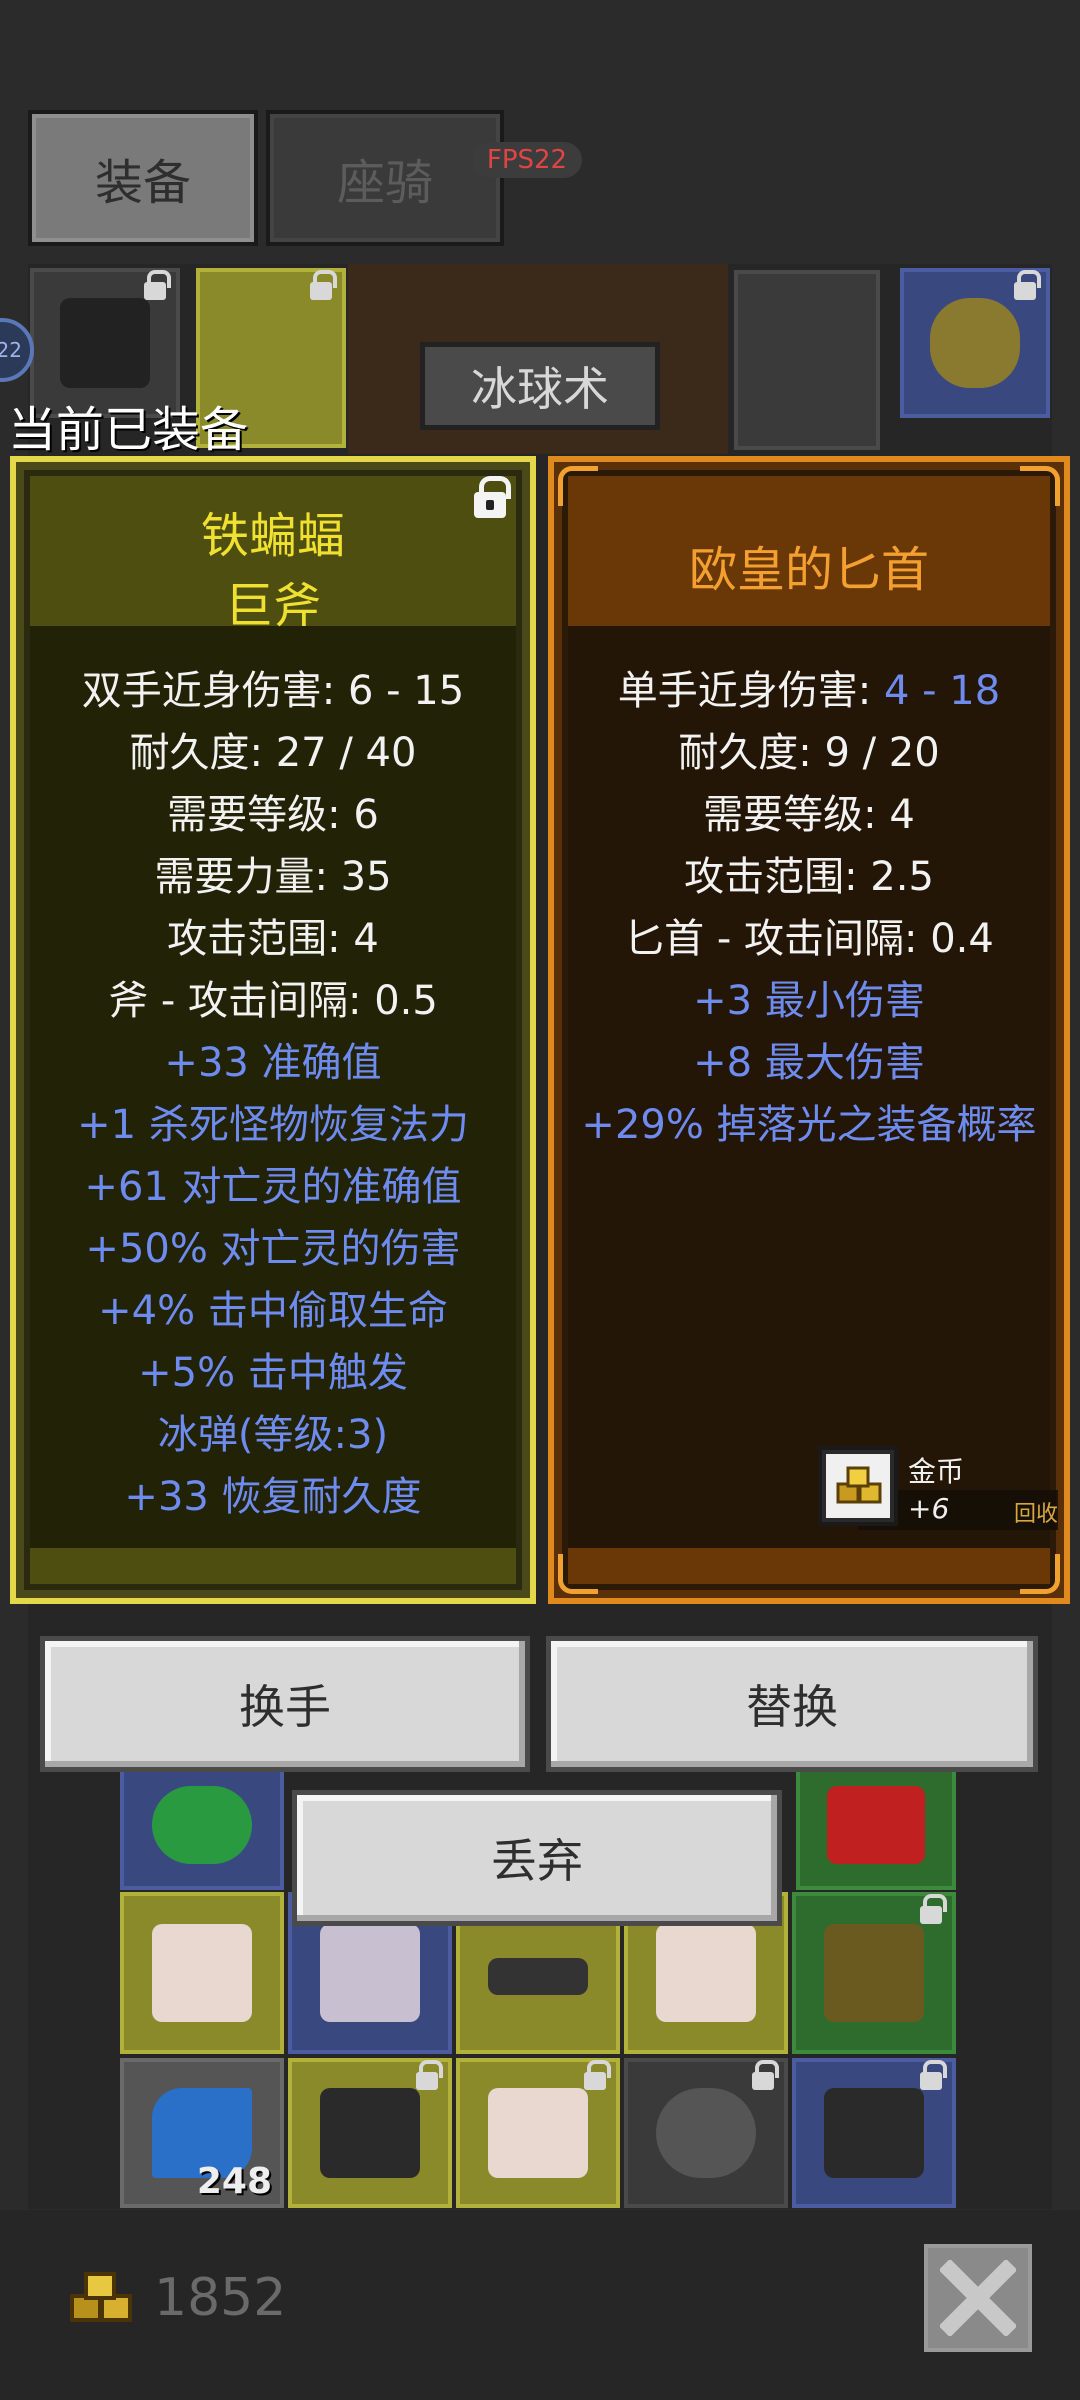 This screenshot has width=1080, height=2400. Describe the element at coordinates (942, 691) in the screenshot. I see `stat-value: 4 - 18` at that location.